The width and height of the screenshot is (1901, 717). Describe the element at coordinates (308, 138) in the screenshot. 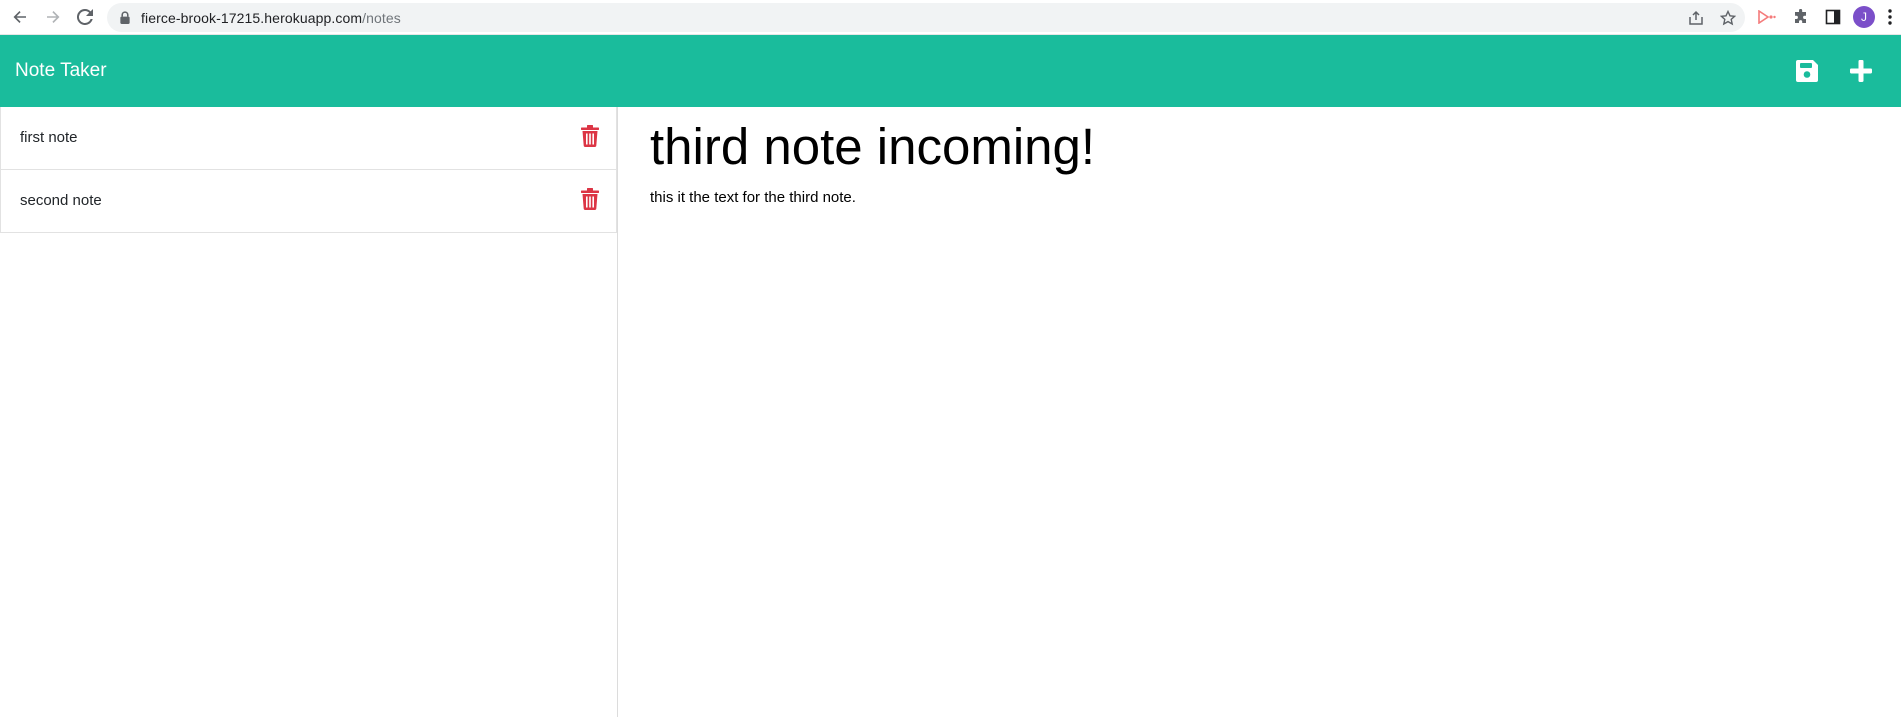

I see `list-item: first note` at that location.